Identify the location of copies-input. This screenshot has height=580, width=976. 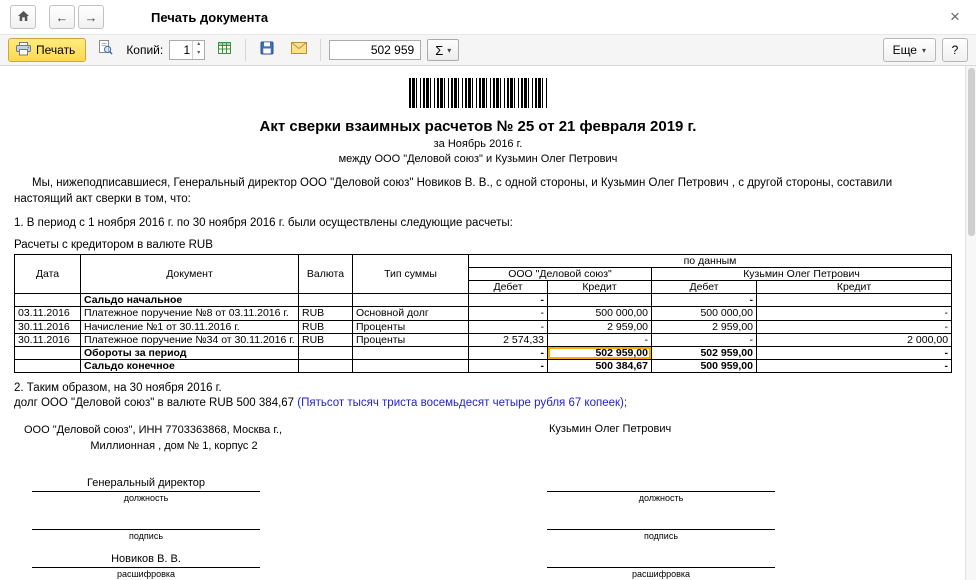
(181, 50).